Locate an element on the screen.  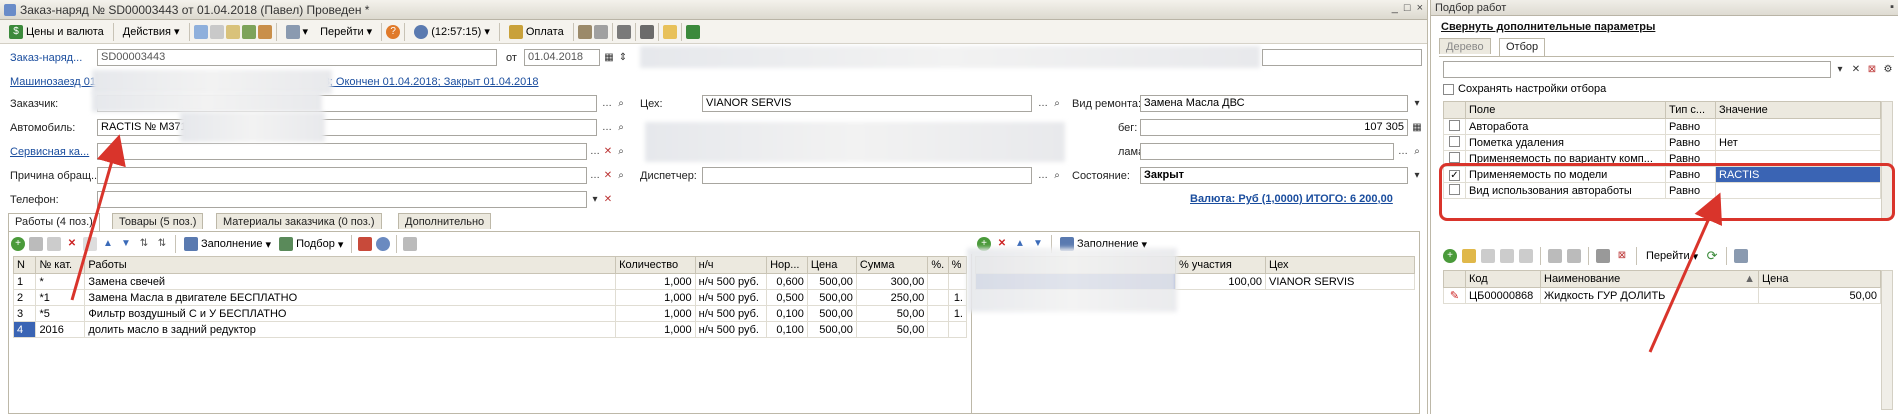
arrow-to-car-field is located at coordinates (98, 217).